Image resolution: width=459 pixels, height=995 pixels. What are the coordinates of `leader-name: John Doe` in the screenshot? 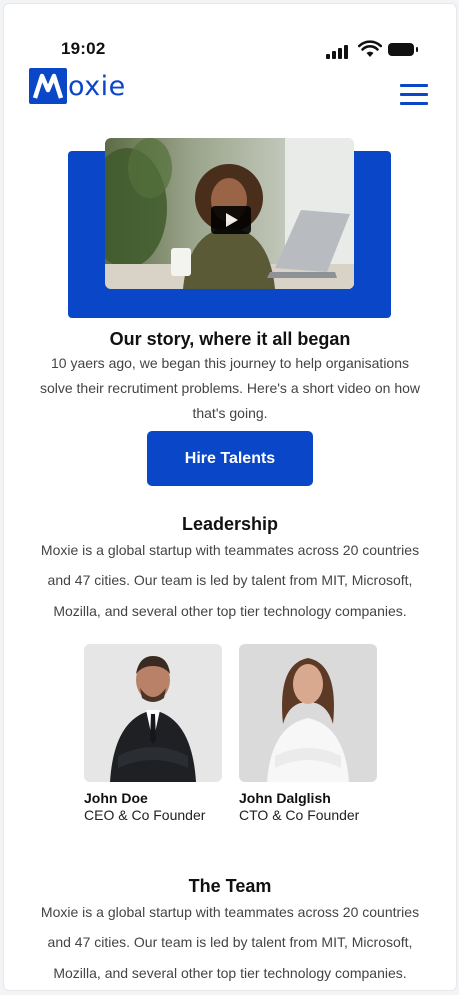 It's located at (116, 798).